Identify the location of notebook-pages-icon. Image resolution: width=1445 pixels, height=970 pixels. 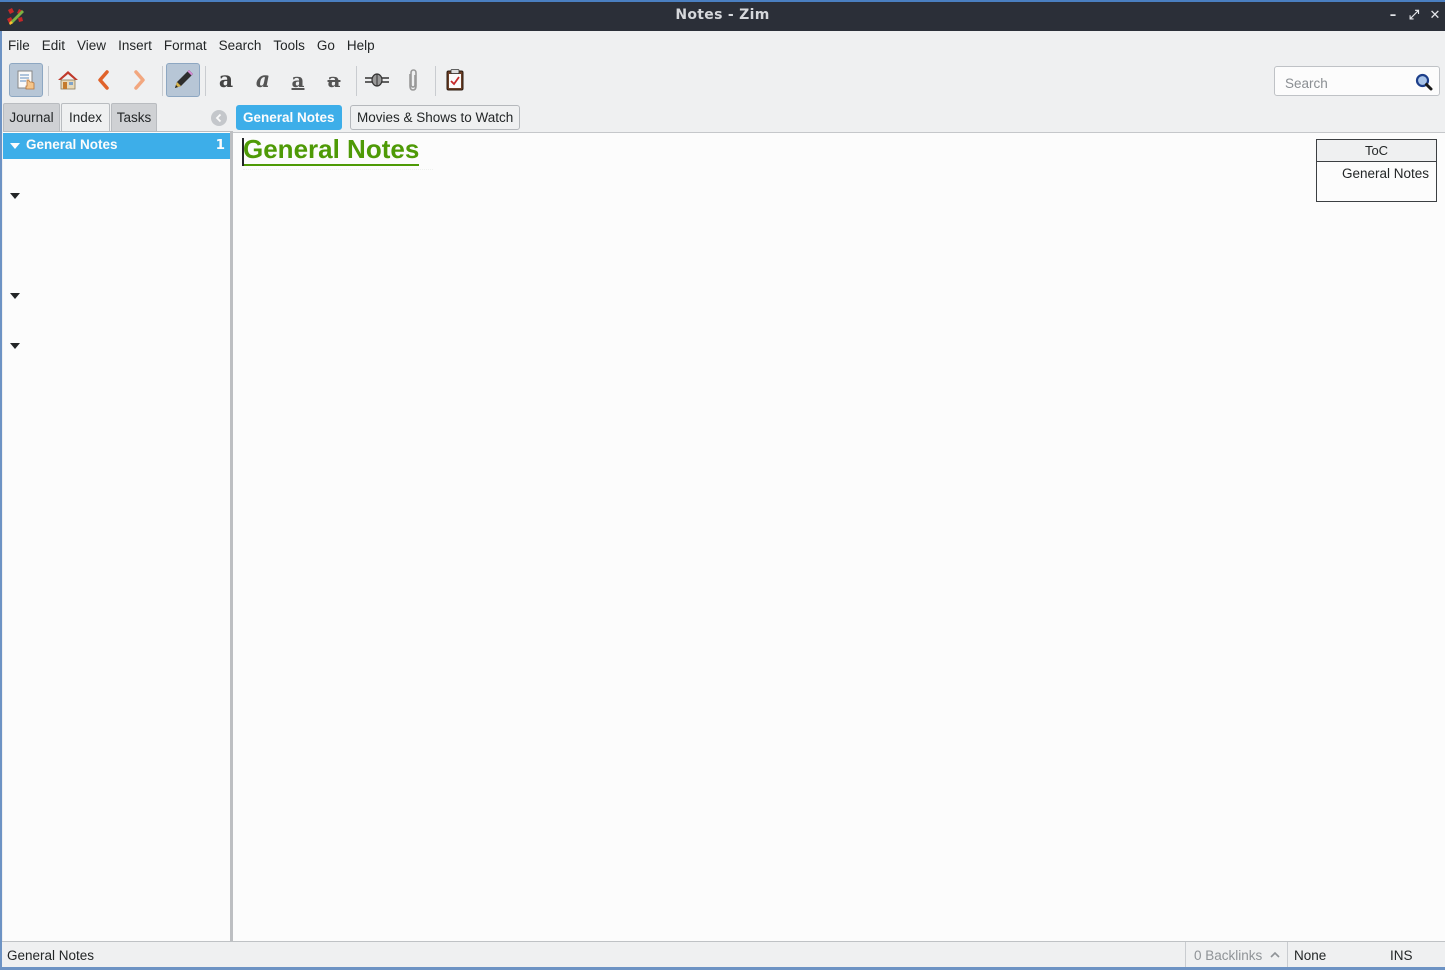
(26, 80).